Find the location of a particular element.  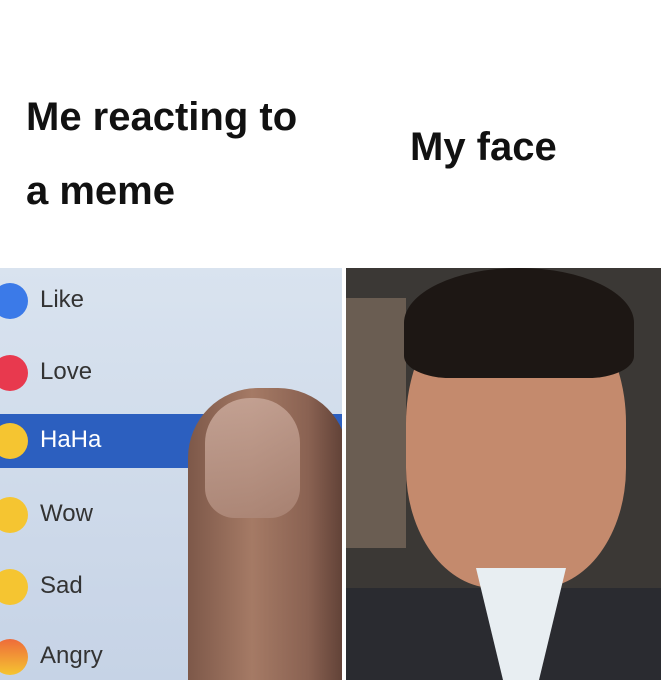

sad-icon is located at coordinates (14, 587).